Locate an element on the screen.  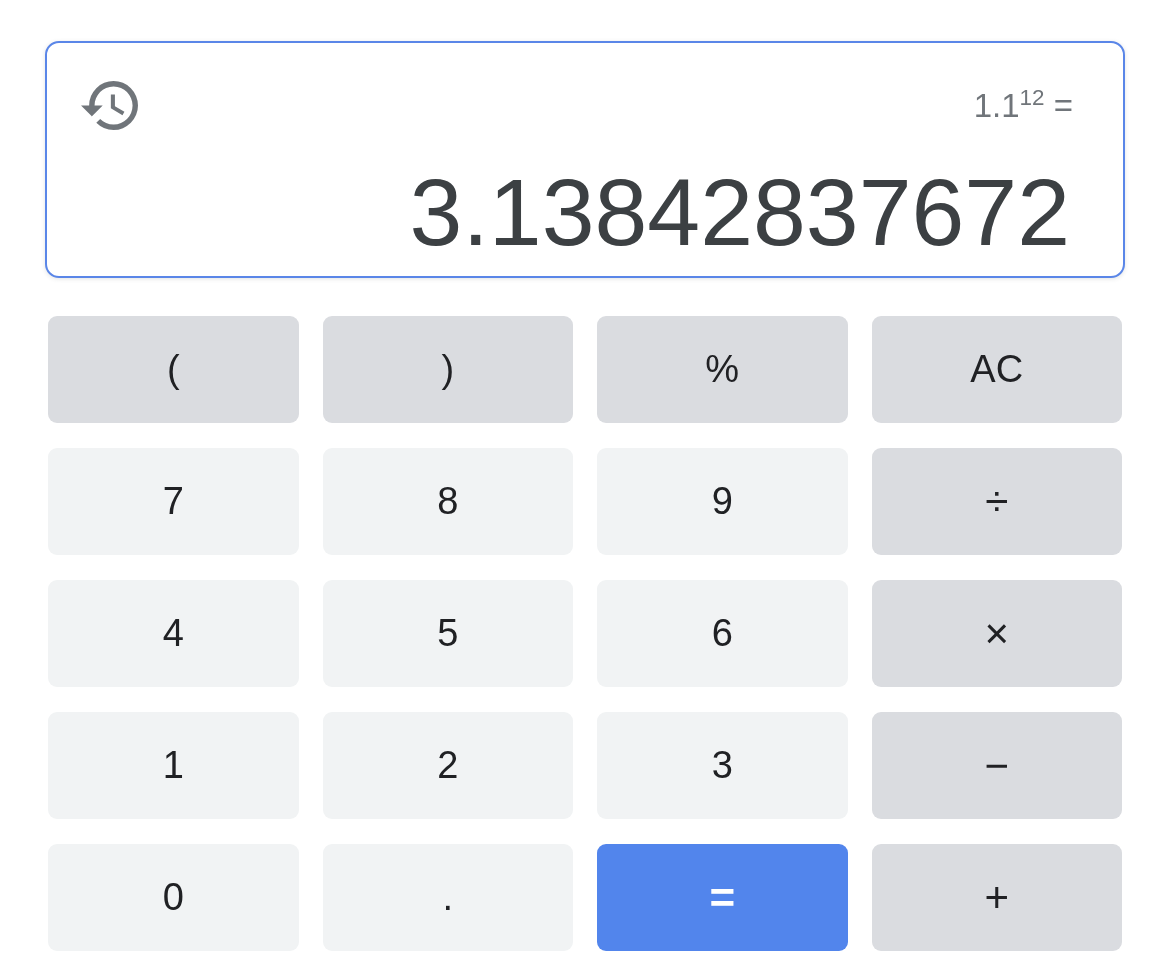
digit-key: 5 is located at coordinates (447, 633).